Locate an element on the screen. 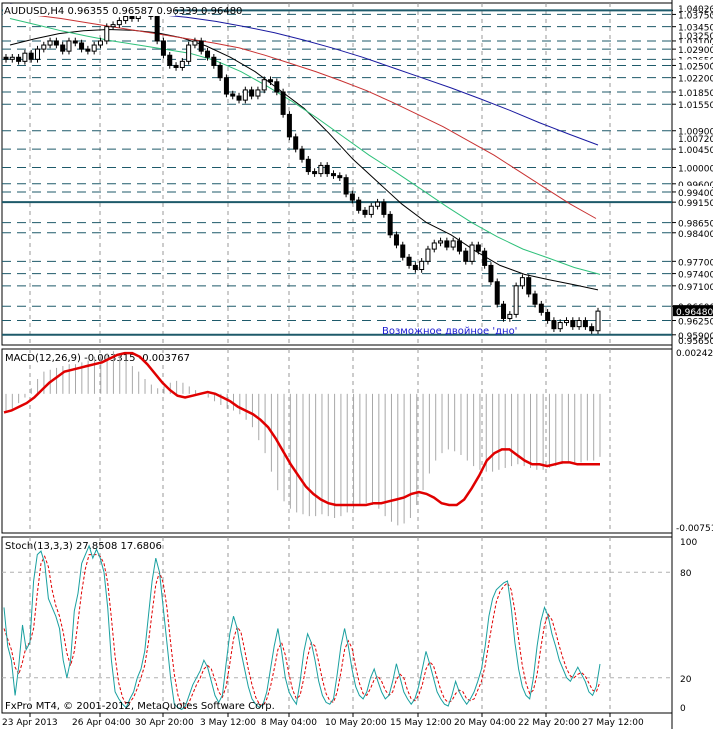 The height and width of the screenshot is (733, 713). macd-tick-top: 0.002422 is located at coordinates (694, 354).